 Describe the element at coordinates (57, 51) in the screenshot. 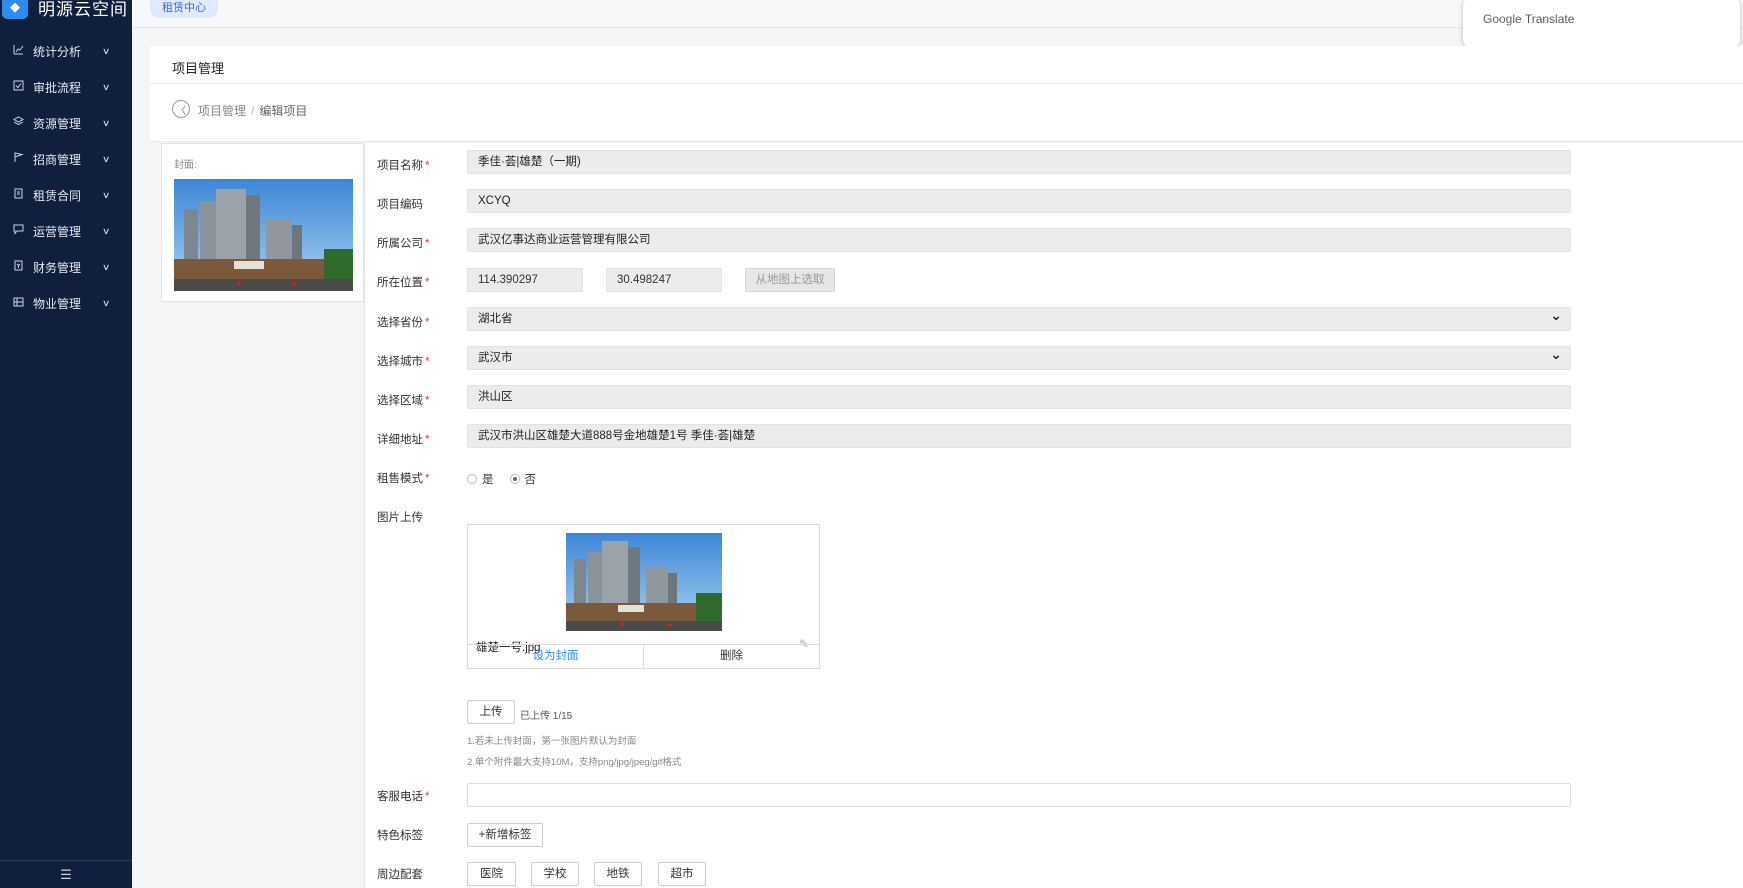

I see `sidebar-item-label: 统计分析` at that location.